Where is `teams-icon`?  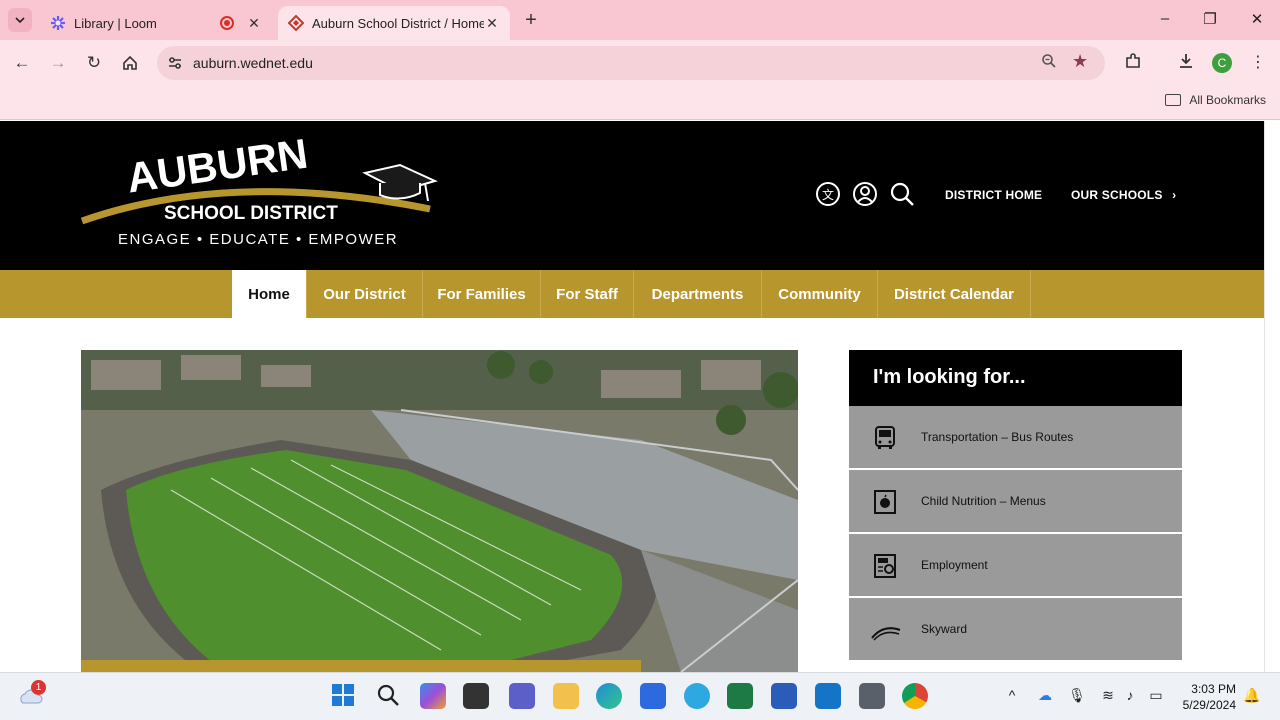 teams-icon is located at coordinates (522, 696).